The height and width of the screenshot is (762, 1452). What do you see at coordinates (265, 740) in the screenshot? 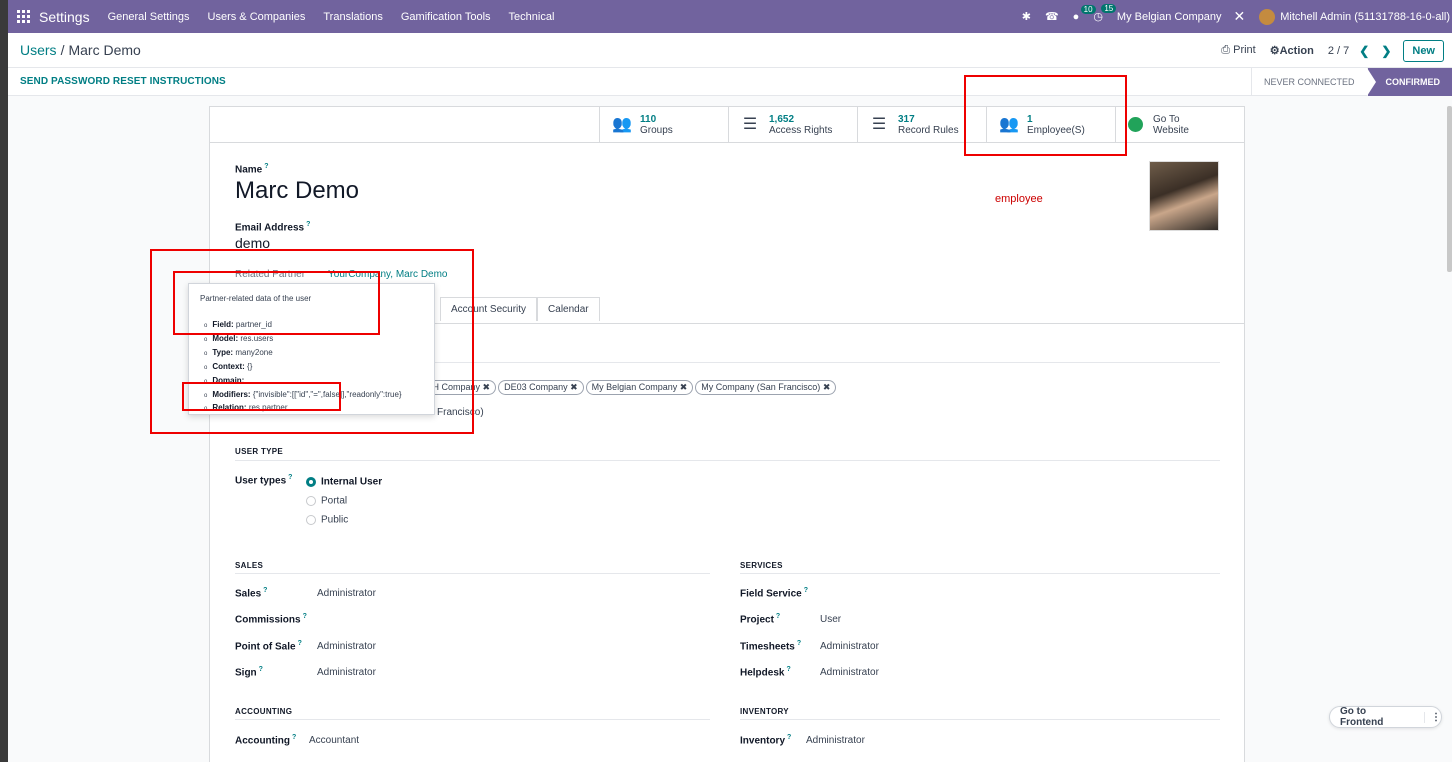
I see `accounting-label: Accounting?` at bounding box center [265, 740].